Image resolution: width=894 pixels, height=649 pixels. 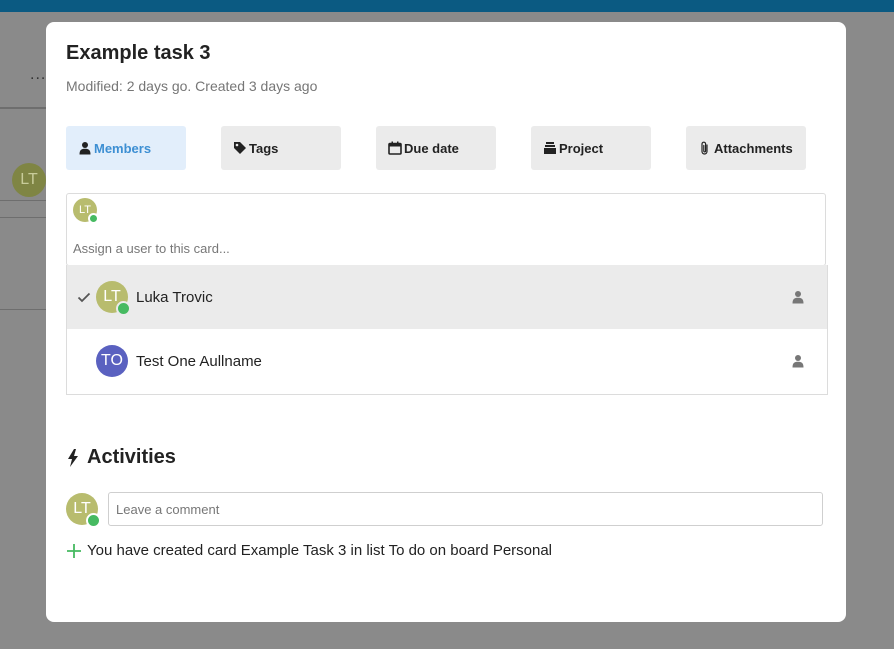 I want to click on assign-user-input, so click(x=443, y=248).